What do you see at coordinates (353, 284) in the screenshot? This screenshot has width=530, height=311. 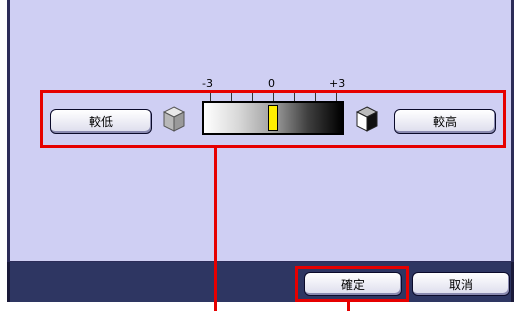 I see `ok-button: 確定` at bounding box center [353, 284].